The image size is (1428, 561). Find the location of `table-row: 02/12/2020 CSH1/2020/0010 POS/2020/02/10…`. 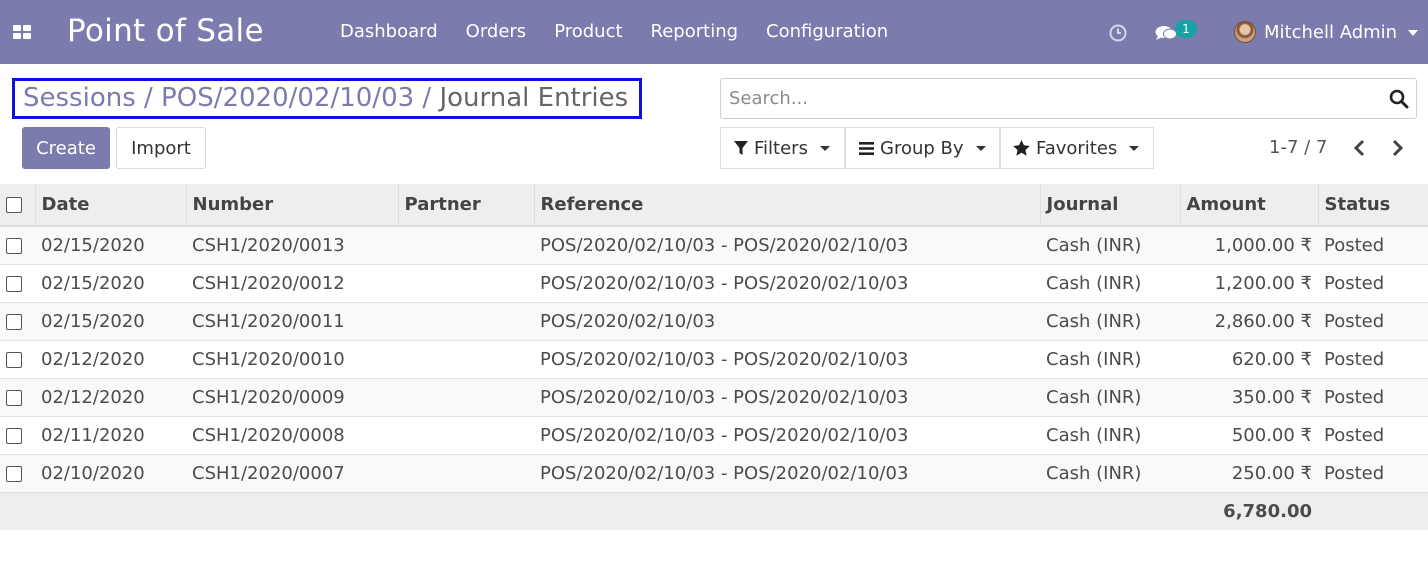

table-row: 02/12/2020 CSH1/2020/0010 POS/2020/02/10… is located at coordinates (714, 359).